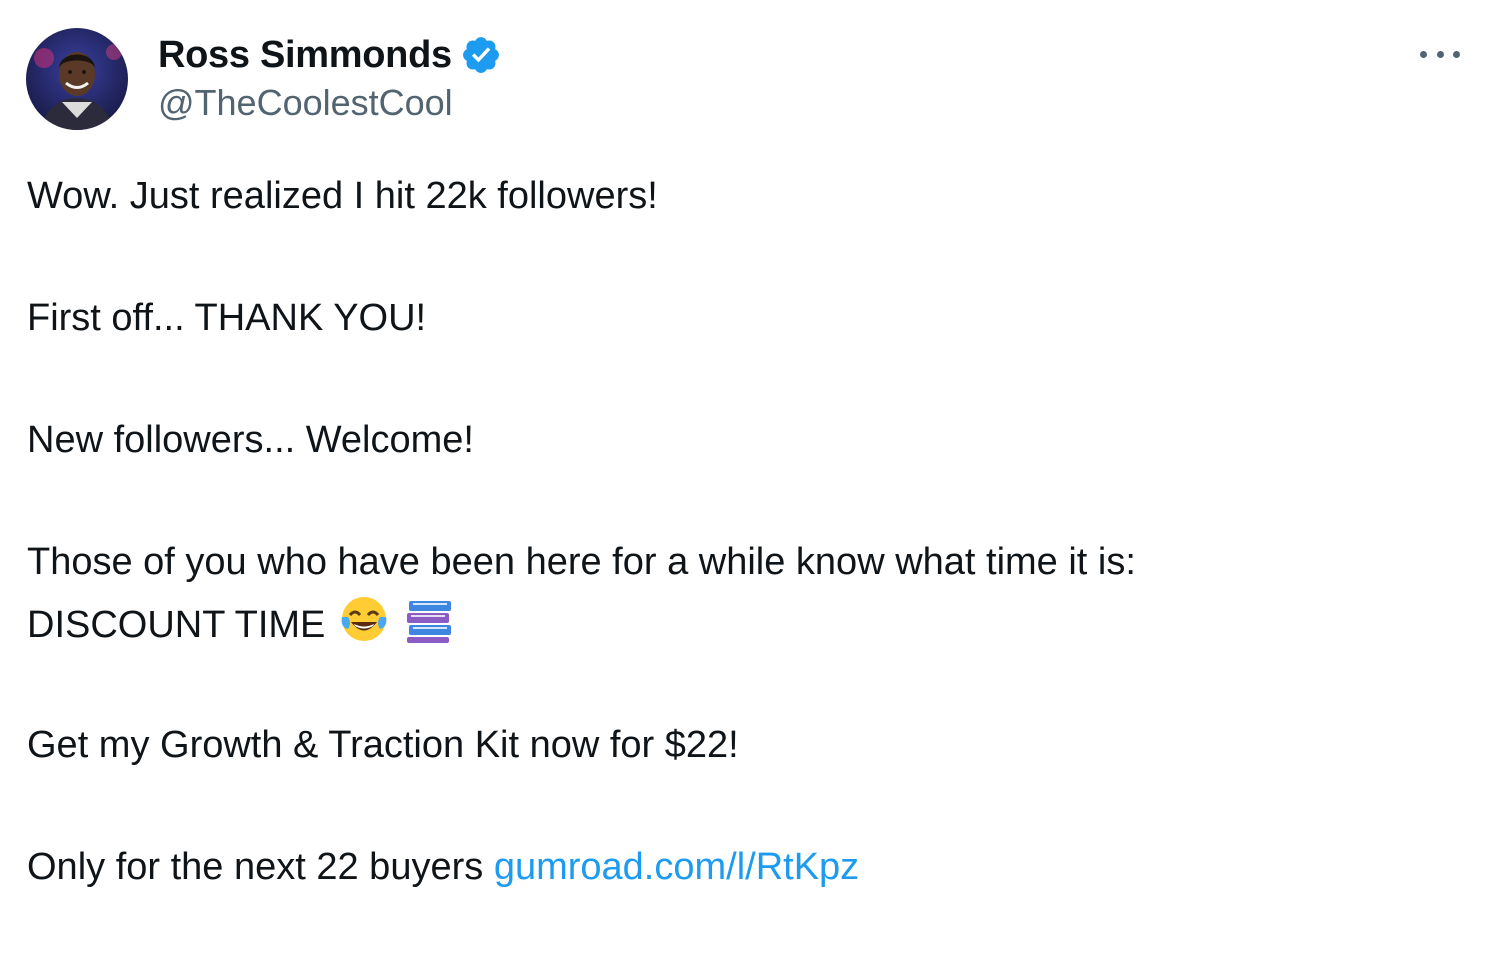 This screenshot has height=959, width=1500. I want to click on gumroad-link: gumroad.com/l/RtKpz, so click(676, 867).